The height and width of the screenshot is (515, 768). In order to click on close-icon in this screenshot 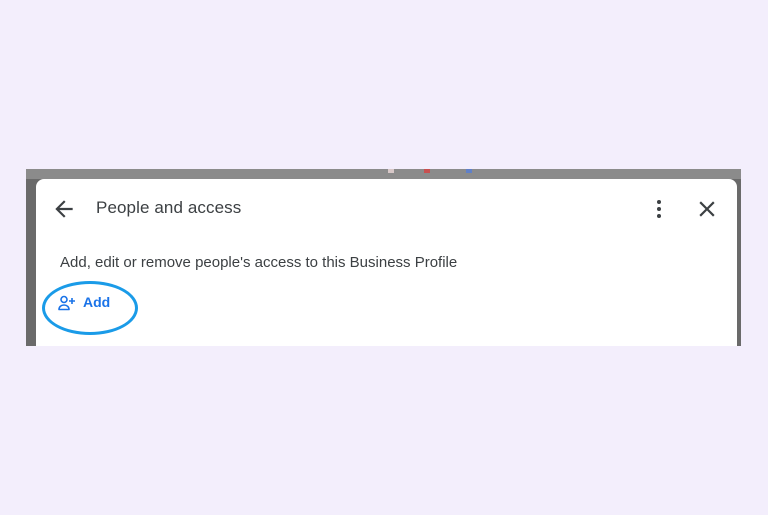, I will do `click(707, 209)`.